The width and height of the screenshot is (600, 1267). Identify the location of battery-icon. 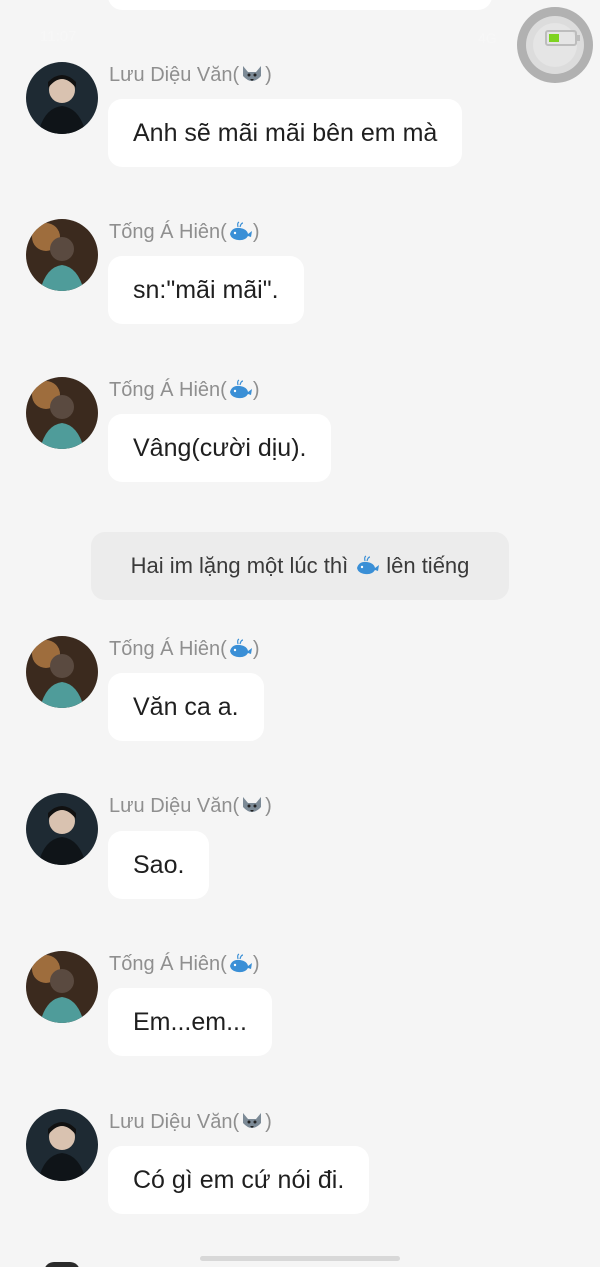
(562, 38).